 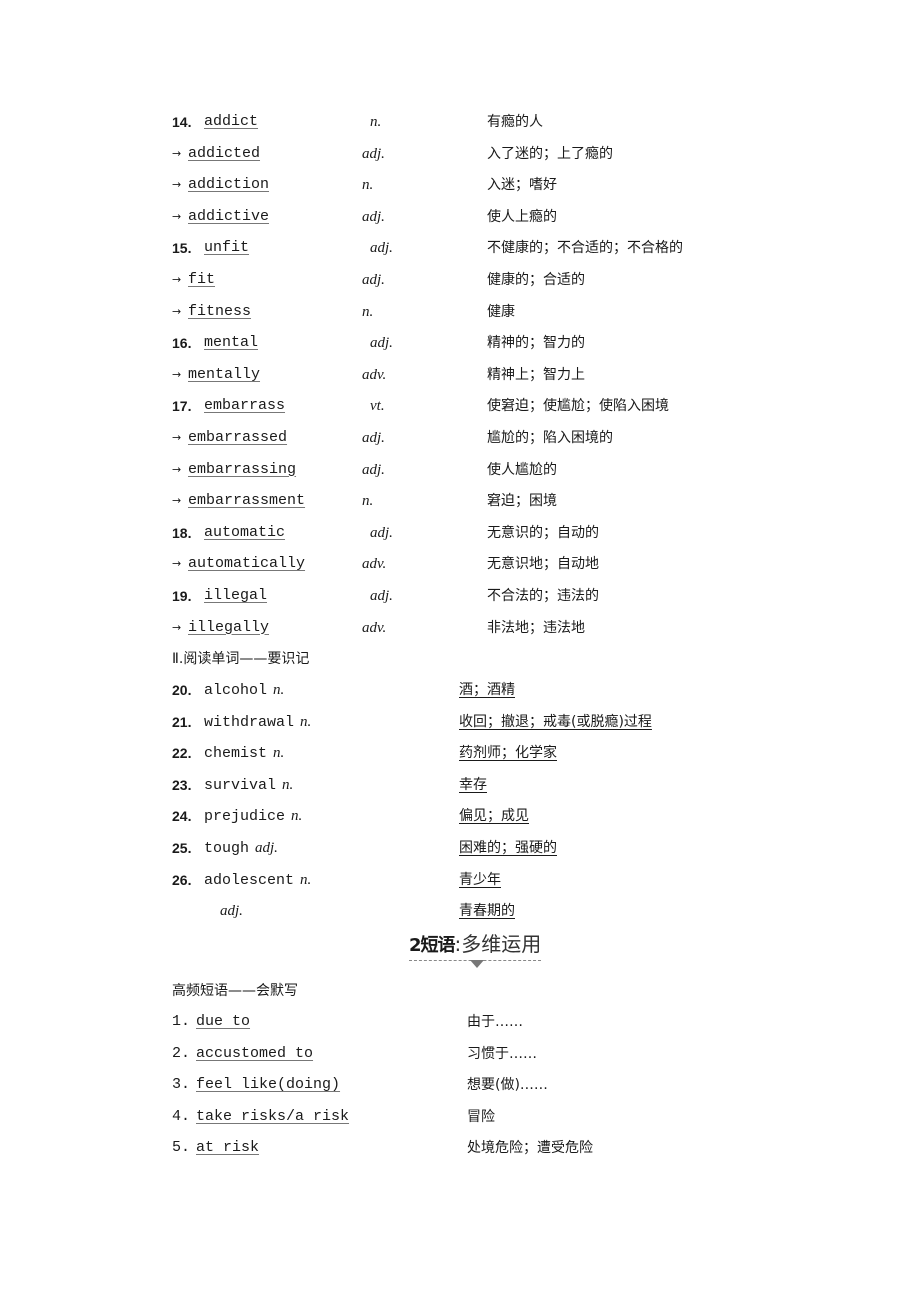 I want to click on phrase-text: feel like(doing), so click(x=268, y=1085).